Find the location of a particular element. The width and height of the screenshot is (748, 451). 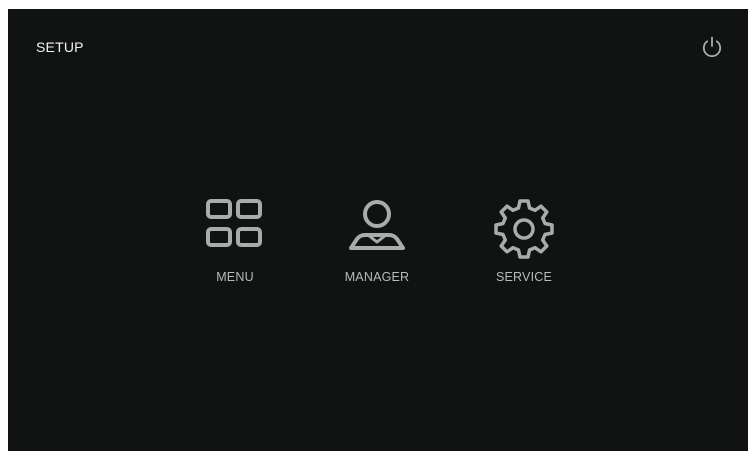

power-icon is located at coordinates (712, 47).